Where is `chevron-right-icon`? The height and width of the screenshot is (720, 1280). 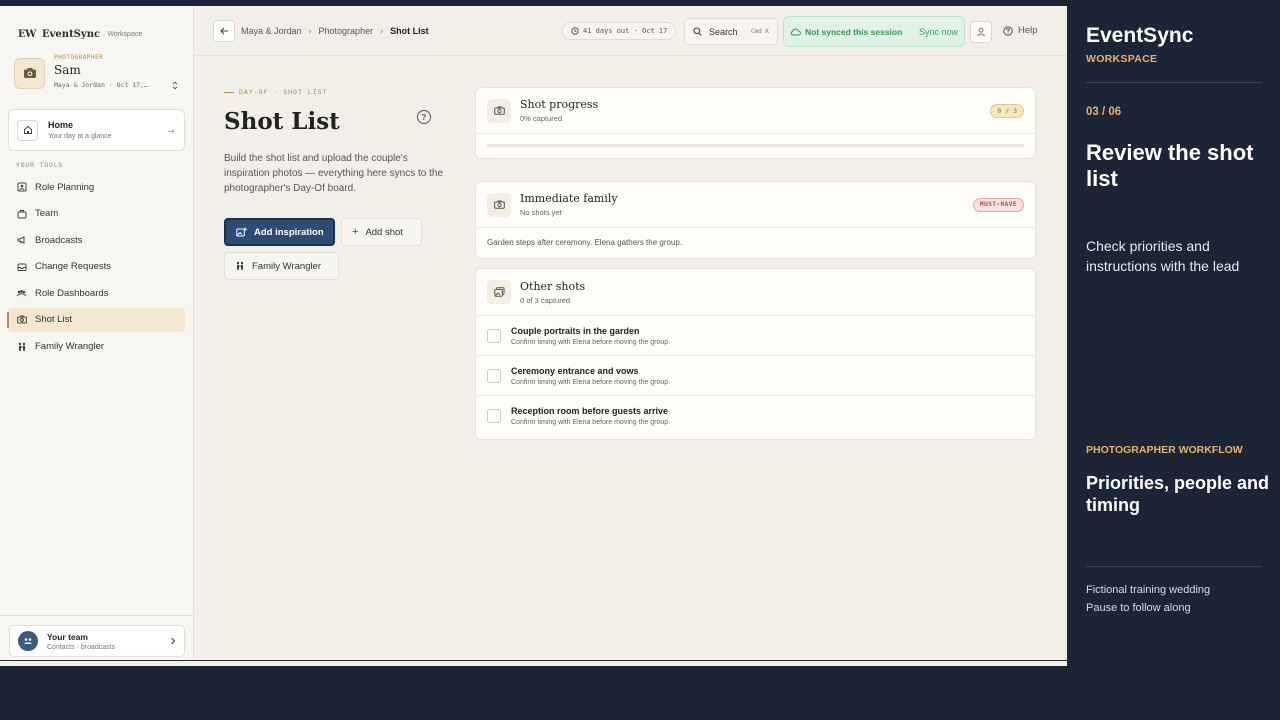 chevron-right-icon is located at coordinates (173, 641).